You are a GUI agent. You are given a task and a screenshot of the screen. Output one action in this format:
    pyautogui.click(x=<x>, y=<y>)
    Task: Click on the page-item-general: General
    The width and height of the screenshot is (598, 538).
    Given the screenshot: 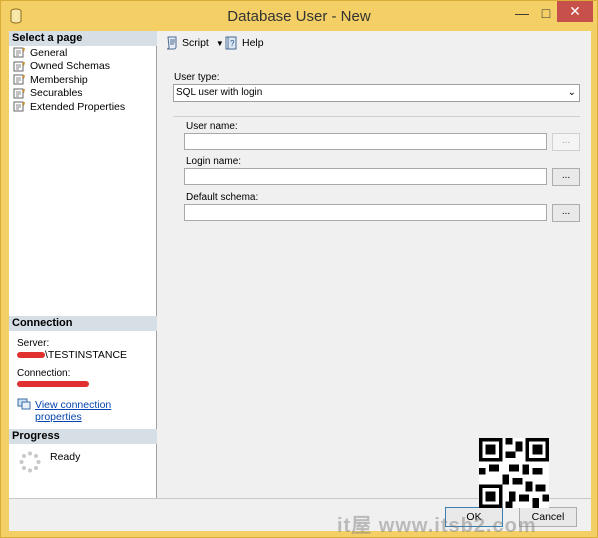 What is the action you would take?
    pyautogui.click(x=83, y=53)
    